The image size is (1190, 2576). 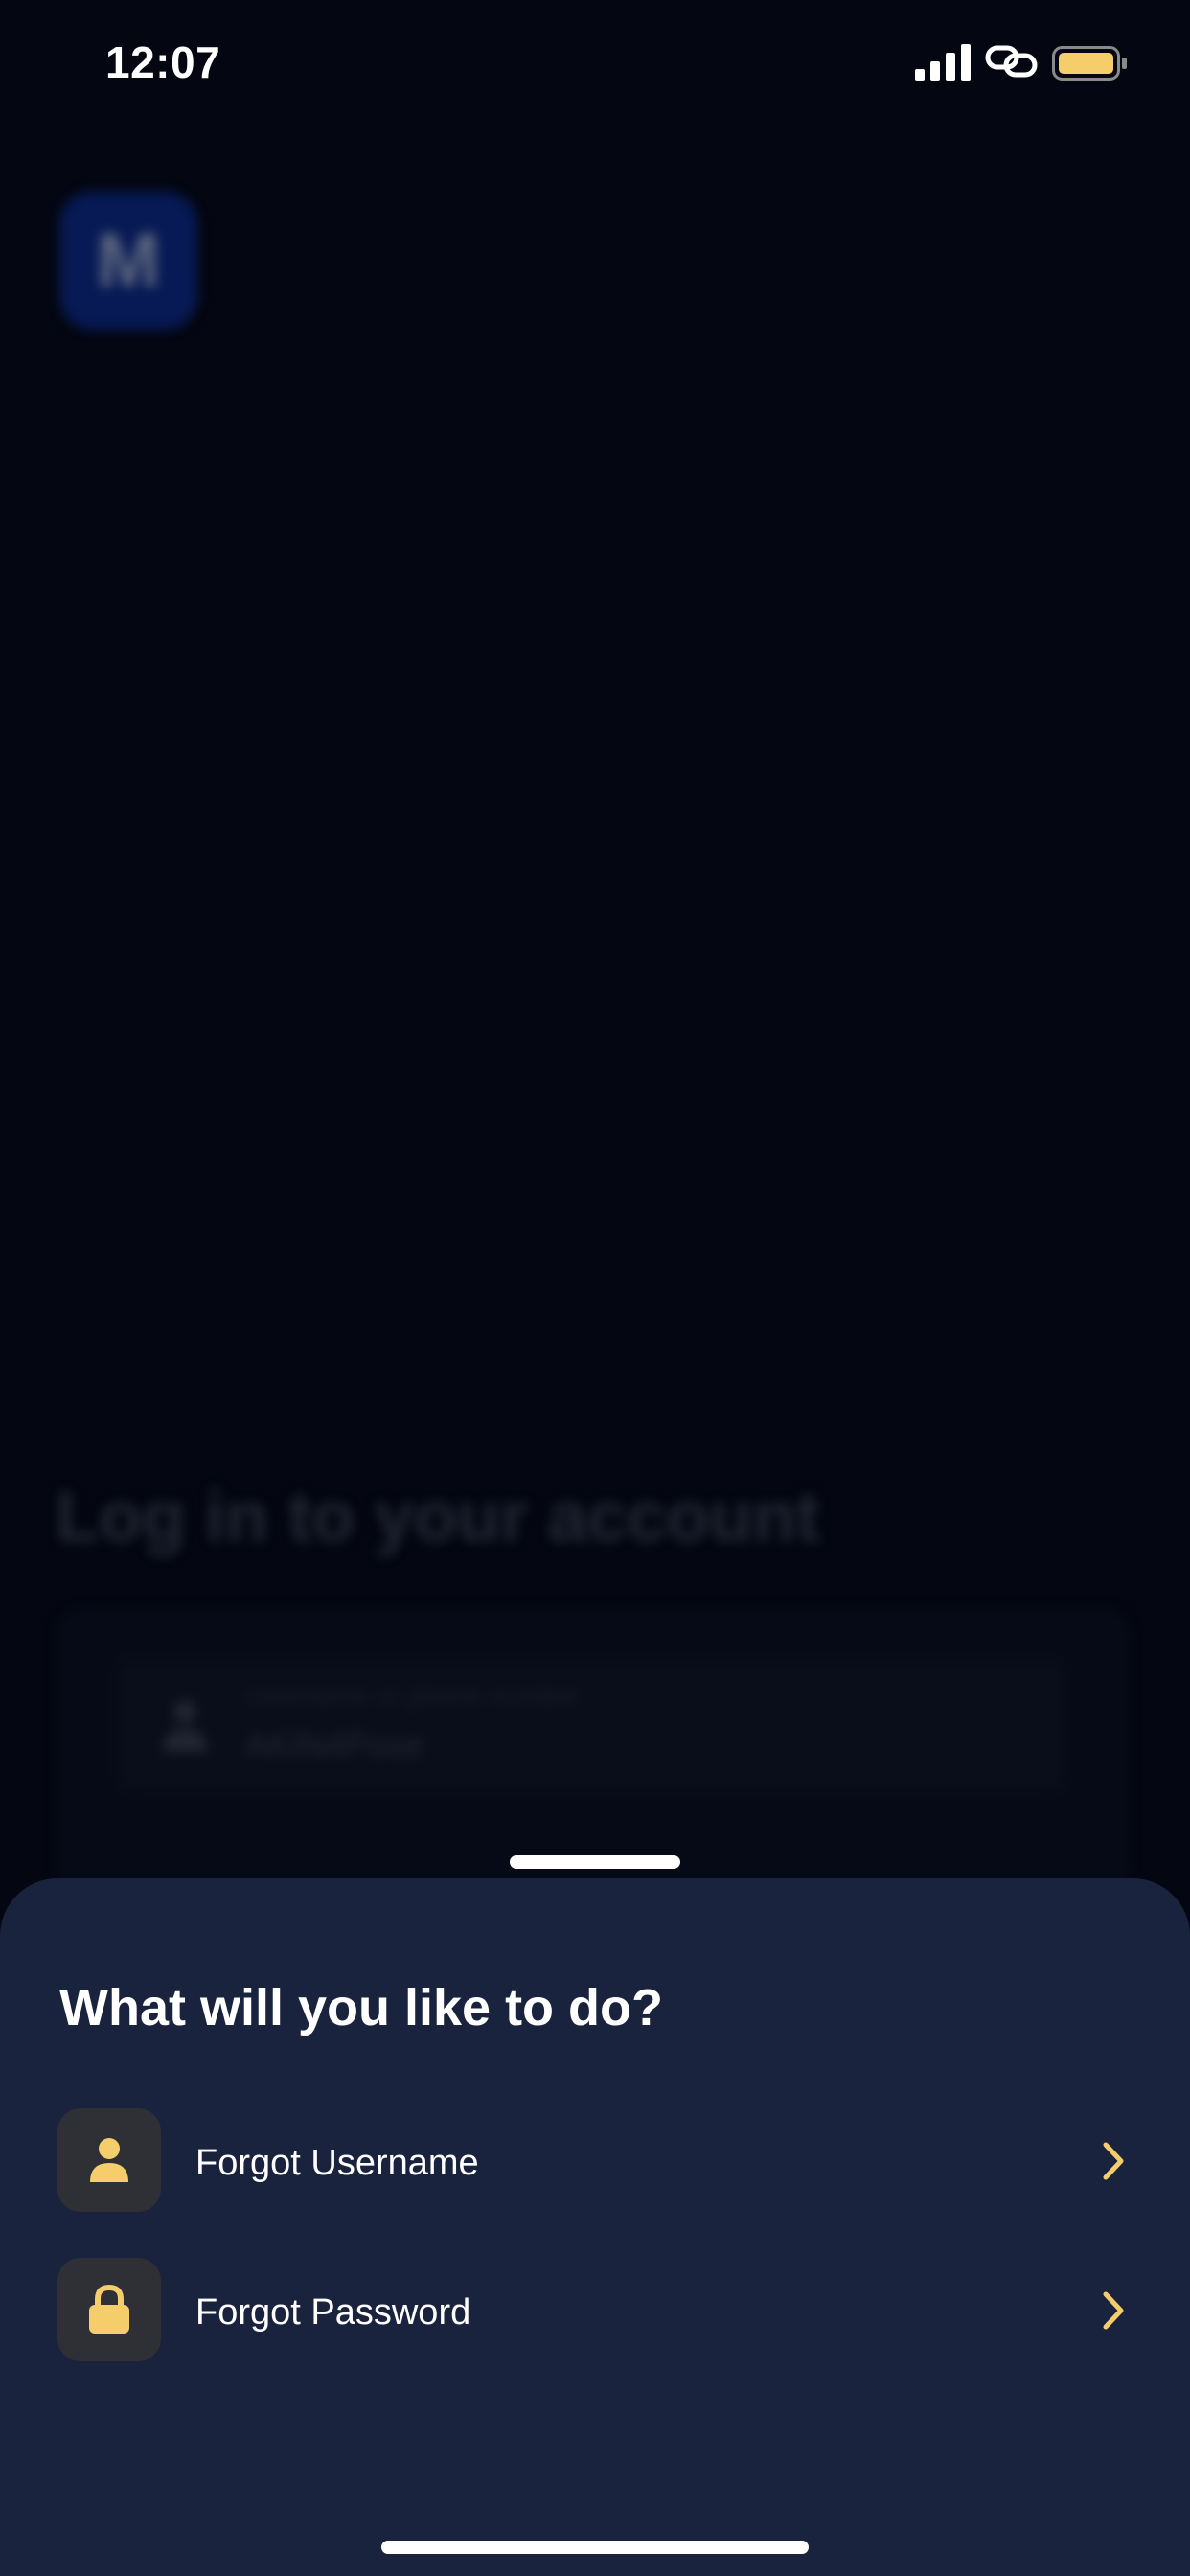 I want to click on sheet-title: What will you like to do?, so click(x=361, y=2007).